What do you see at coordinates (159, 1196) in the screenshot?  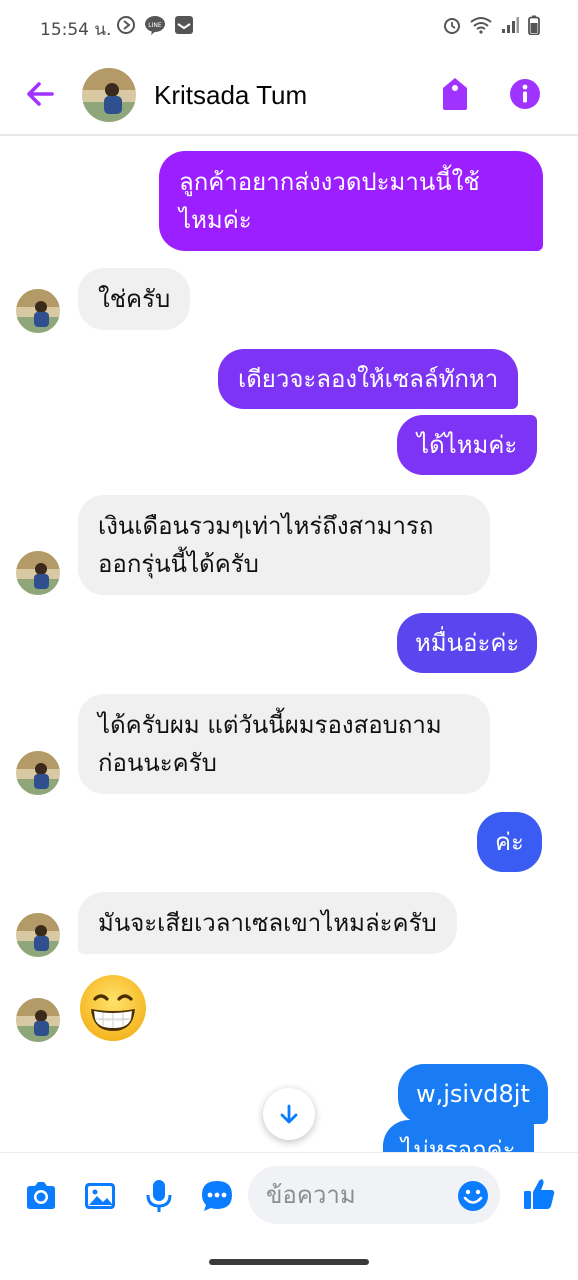 I see `microphone-icon` at bounding box center [159, 1196].